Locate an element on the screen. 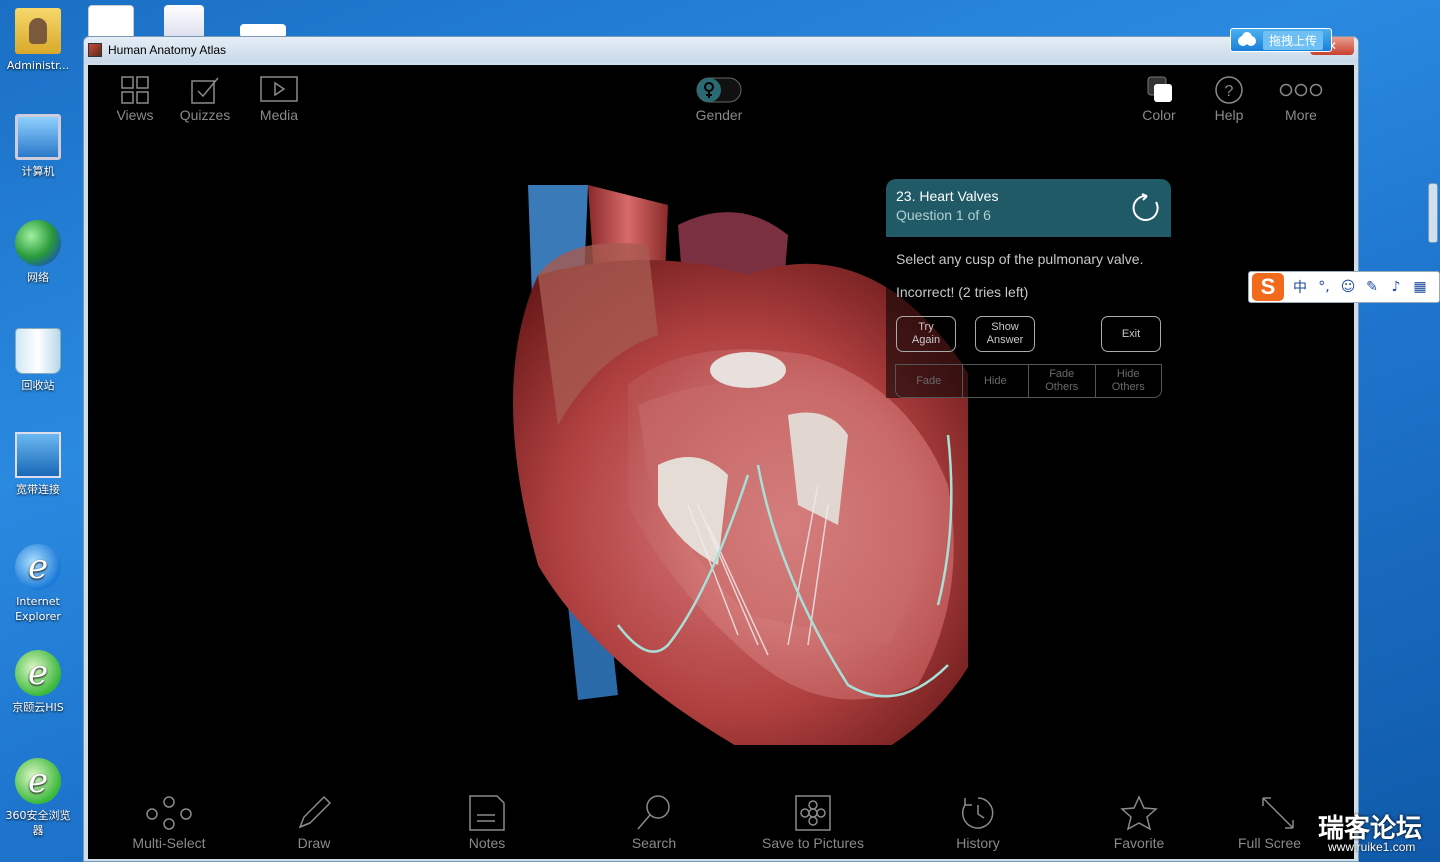 The width and height of the screenshot is (1440, 862). desktop-icon-label: 回收站 is located at coordinates (38, 385).